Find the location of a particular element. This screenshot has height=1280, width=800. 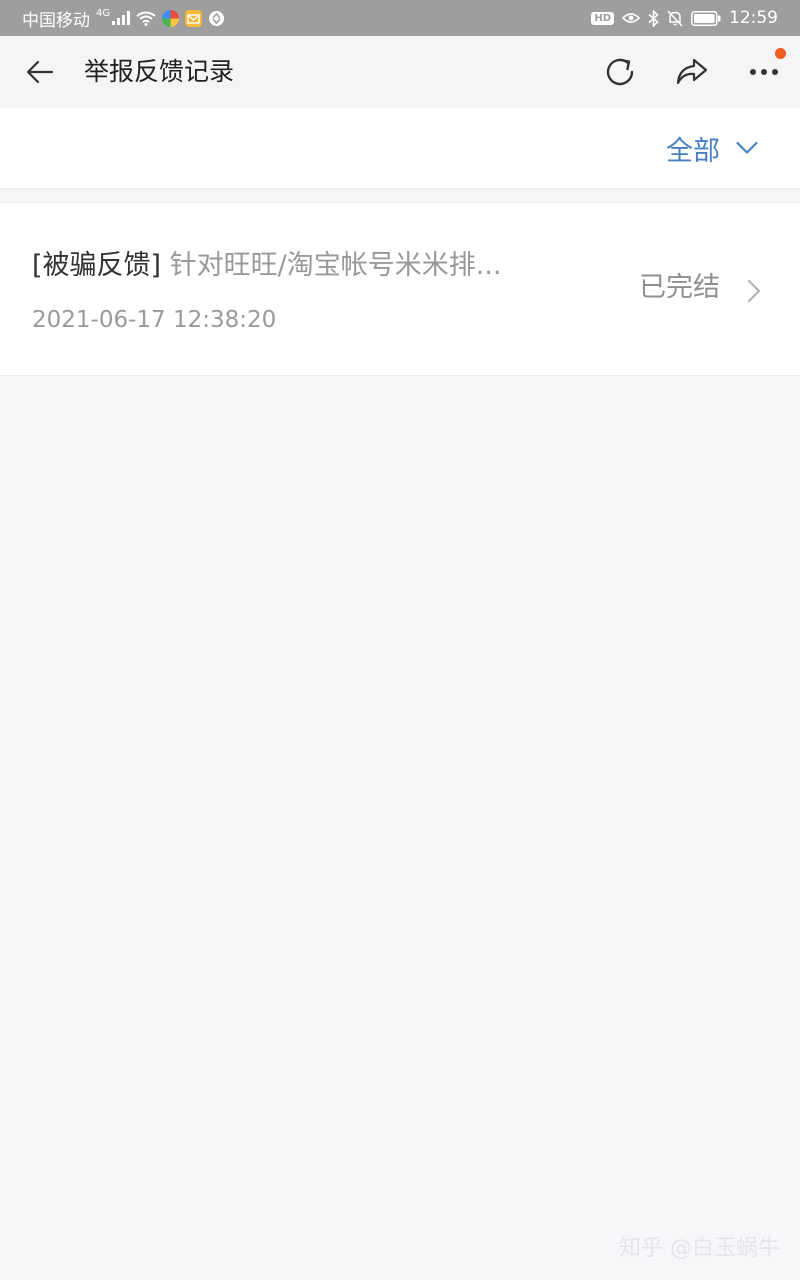

more-icon is located at coordinates (764, 72).